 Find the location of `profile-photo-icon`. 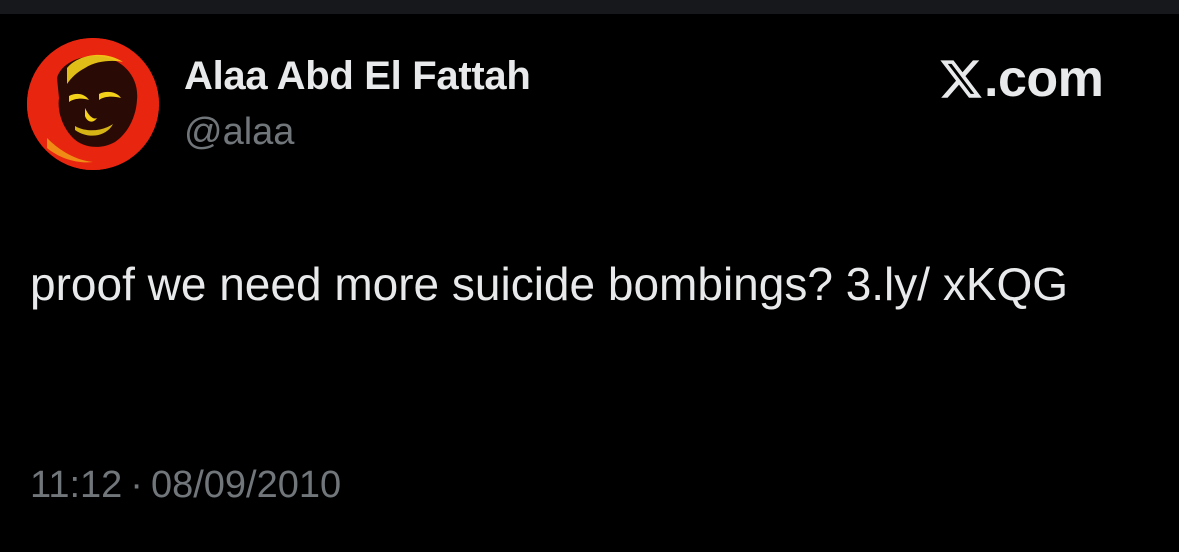

profile-photo-icon is located at coordinates (93, 104).